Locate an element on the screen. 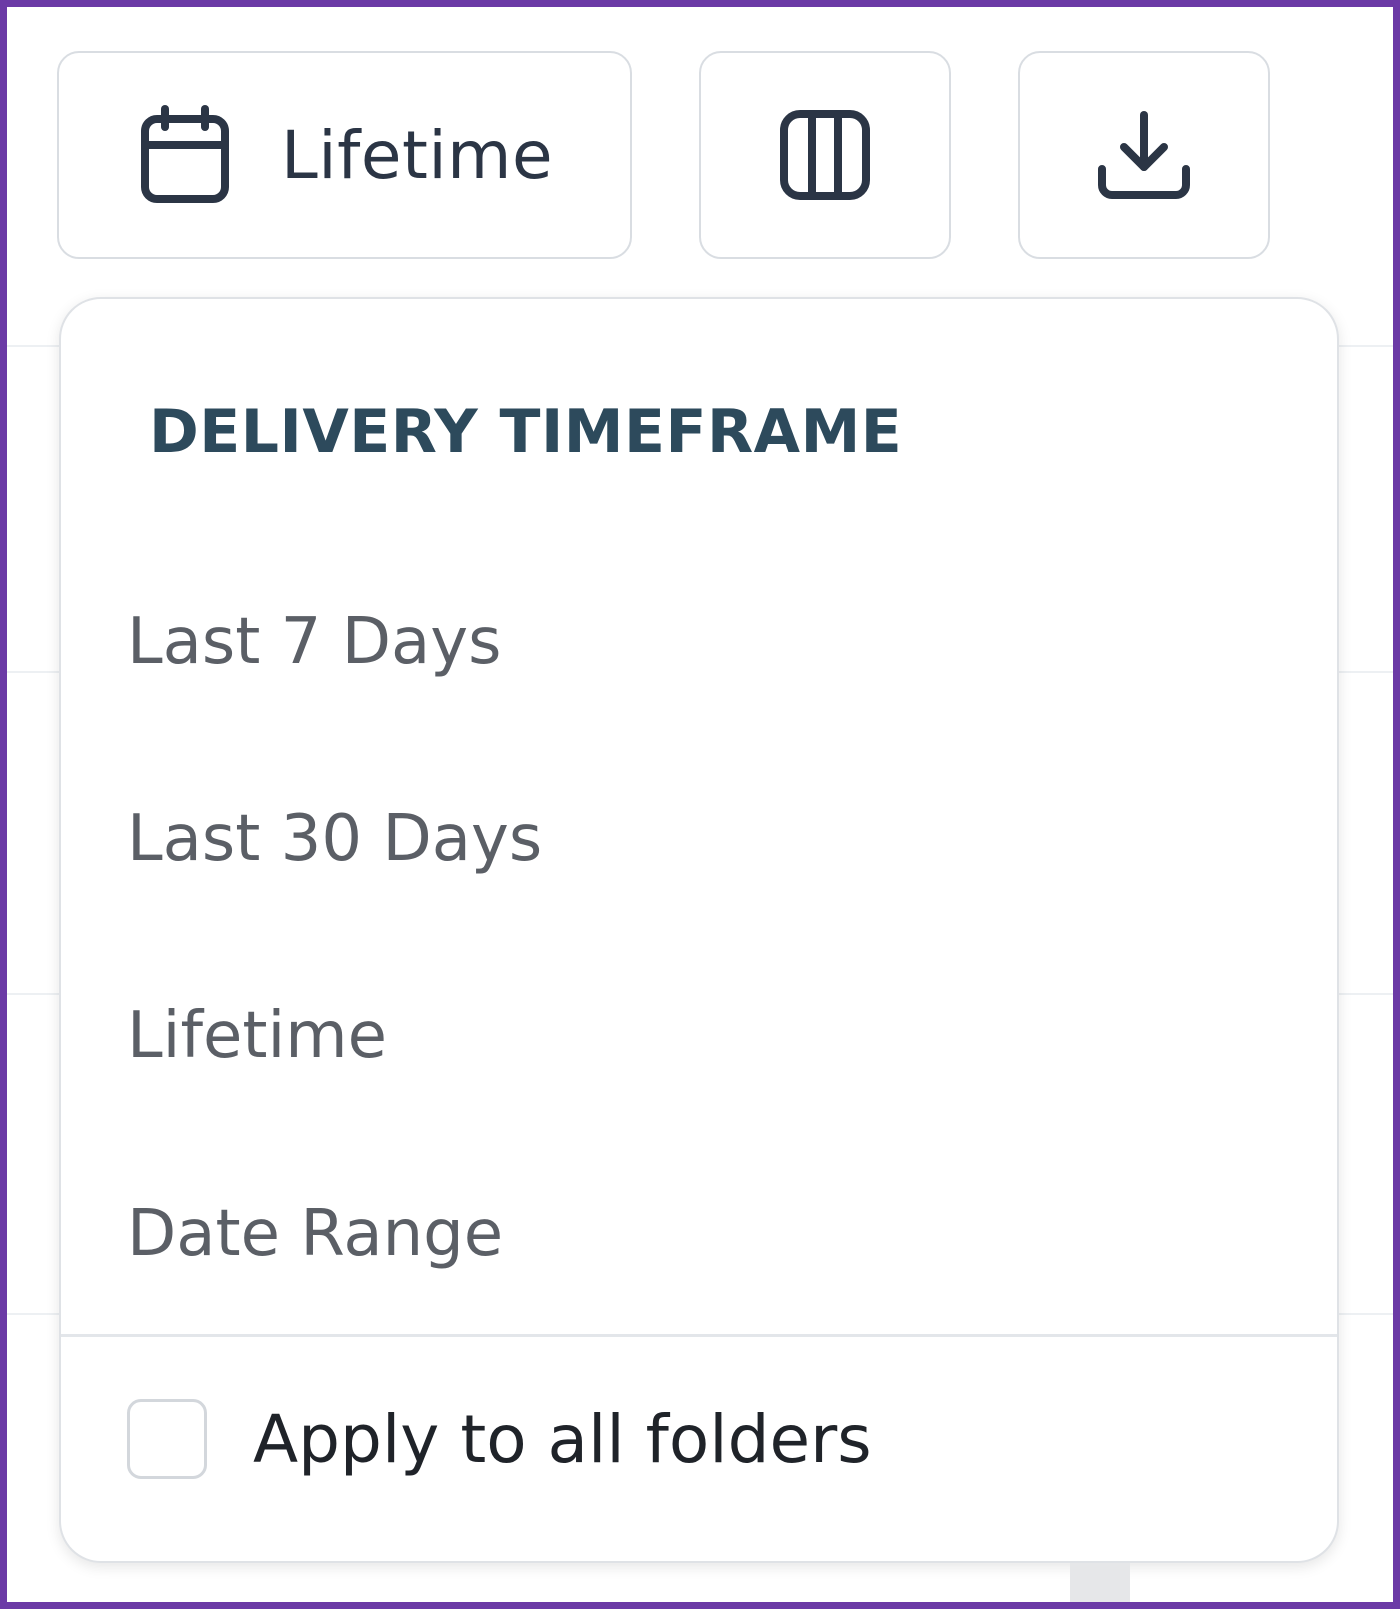 This screenshot has height=1609, width=1400. timeframe-button-label: Lifetime is located at coordinates (417, 155).